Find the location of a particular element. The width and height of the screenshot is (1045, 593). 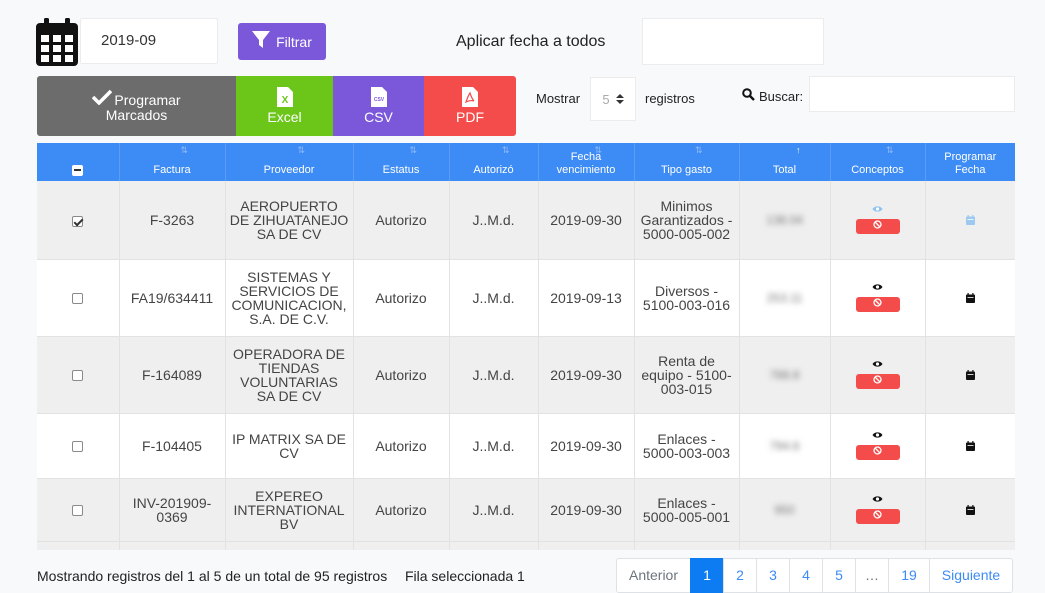

excel-file-icon: X is located at coordinates (284, 98).